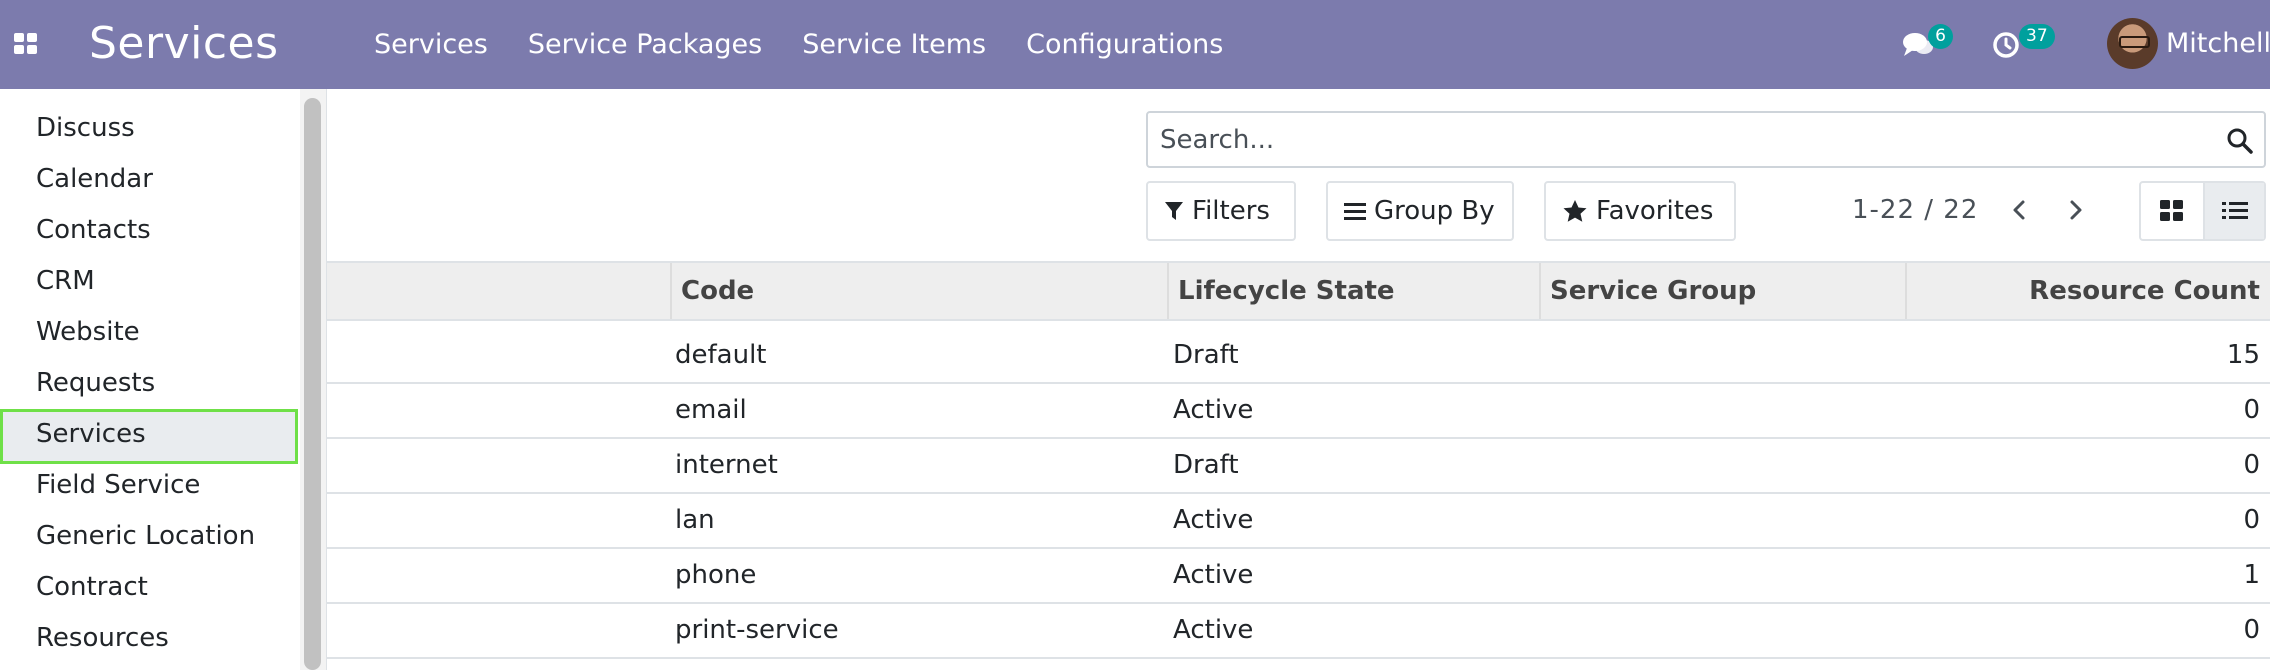  Describe the element at coordinates (498, 291) in the screenshot. I see `column-header-name` at that location.